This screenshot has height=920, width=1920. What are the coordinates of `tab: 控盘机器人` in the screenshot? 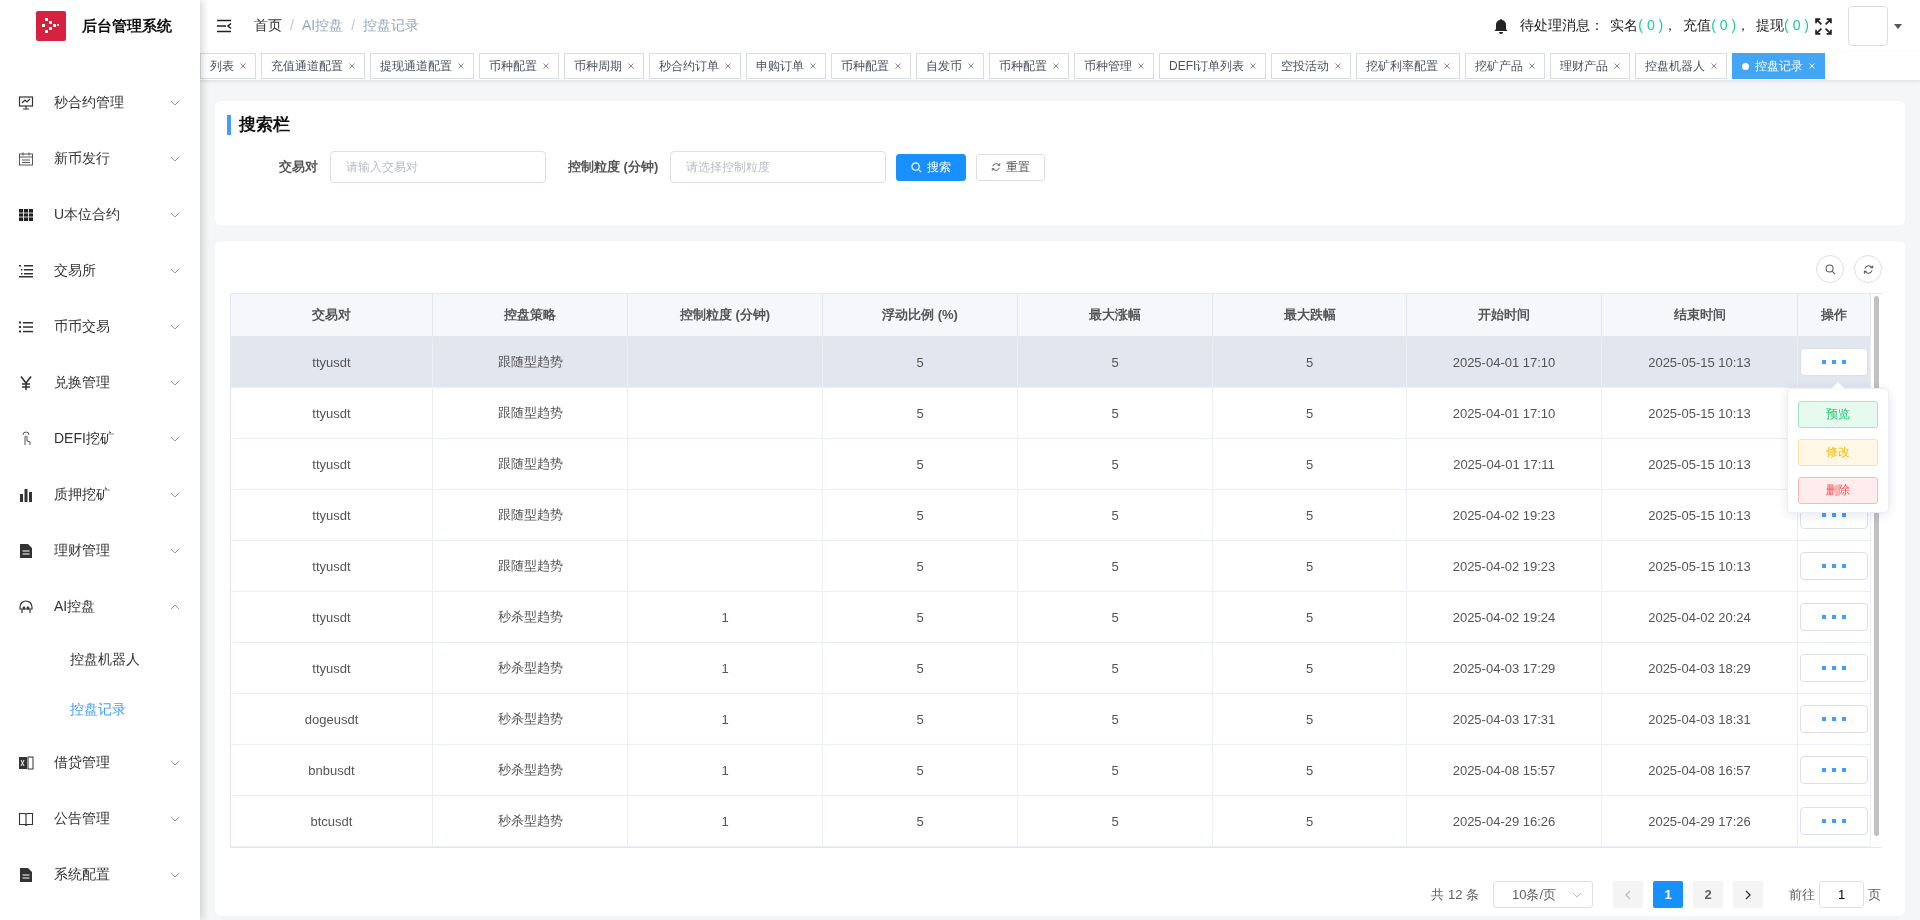 It's located at (1681, 66).